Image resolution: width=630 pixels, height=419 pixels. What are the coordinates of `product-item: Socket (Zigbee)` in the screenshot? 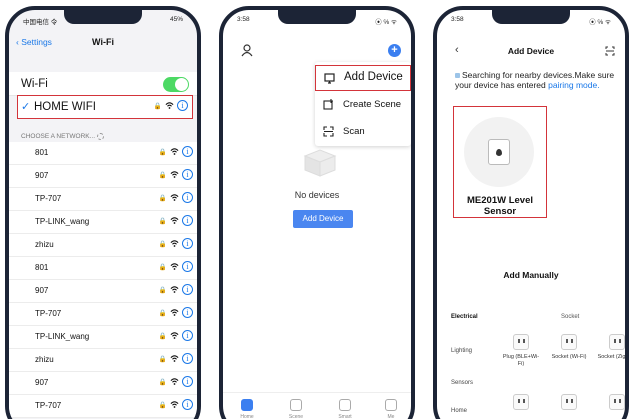 It's located at (611, 347).